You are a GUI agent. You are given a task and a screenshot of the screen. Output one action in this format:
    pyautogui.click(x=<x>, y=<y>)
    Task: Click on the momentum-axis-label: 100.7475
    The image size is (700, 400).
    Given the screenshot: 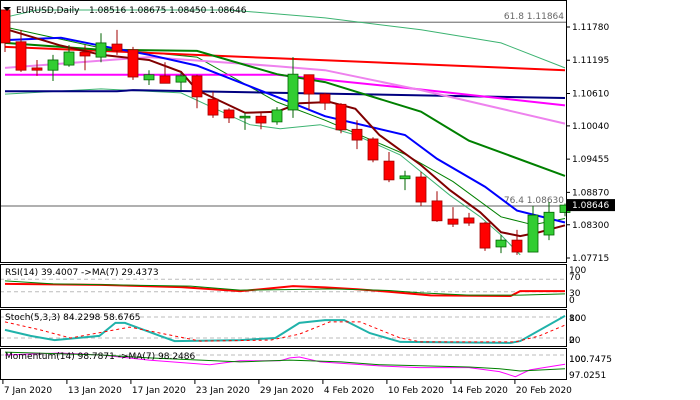 What is the action you would take?
    pyautogui.click(x=590, y=360)
    